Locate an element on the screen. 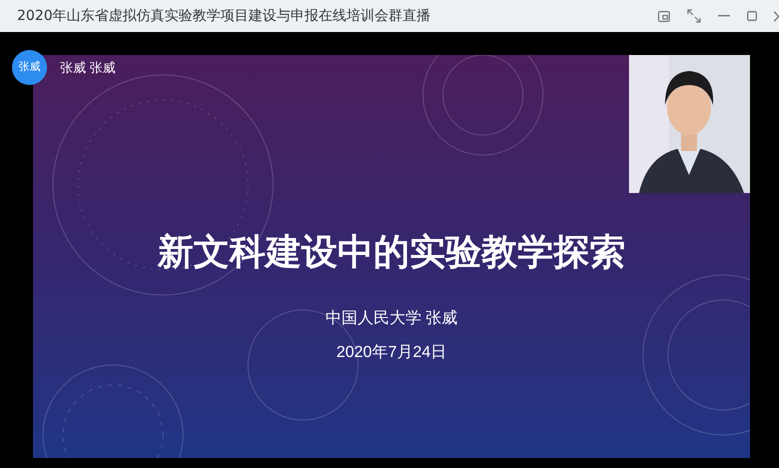 This screenshot has height=468, width=779. presenter-avatar: 张威 is located at coordinates (29, 67).